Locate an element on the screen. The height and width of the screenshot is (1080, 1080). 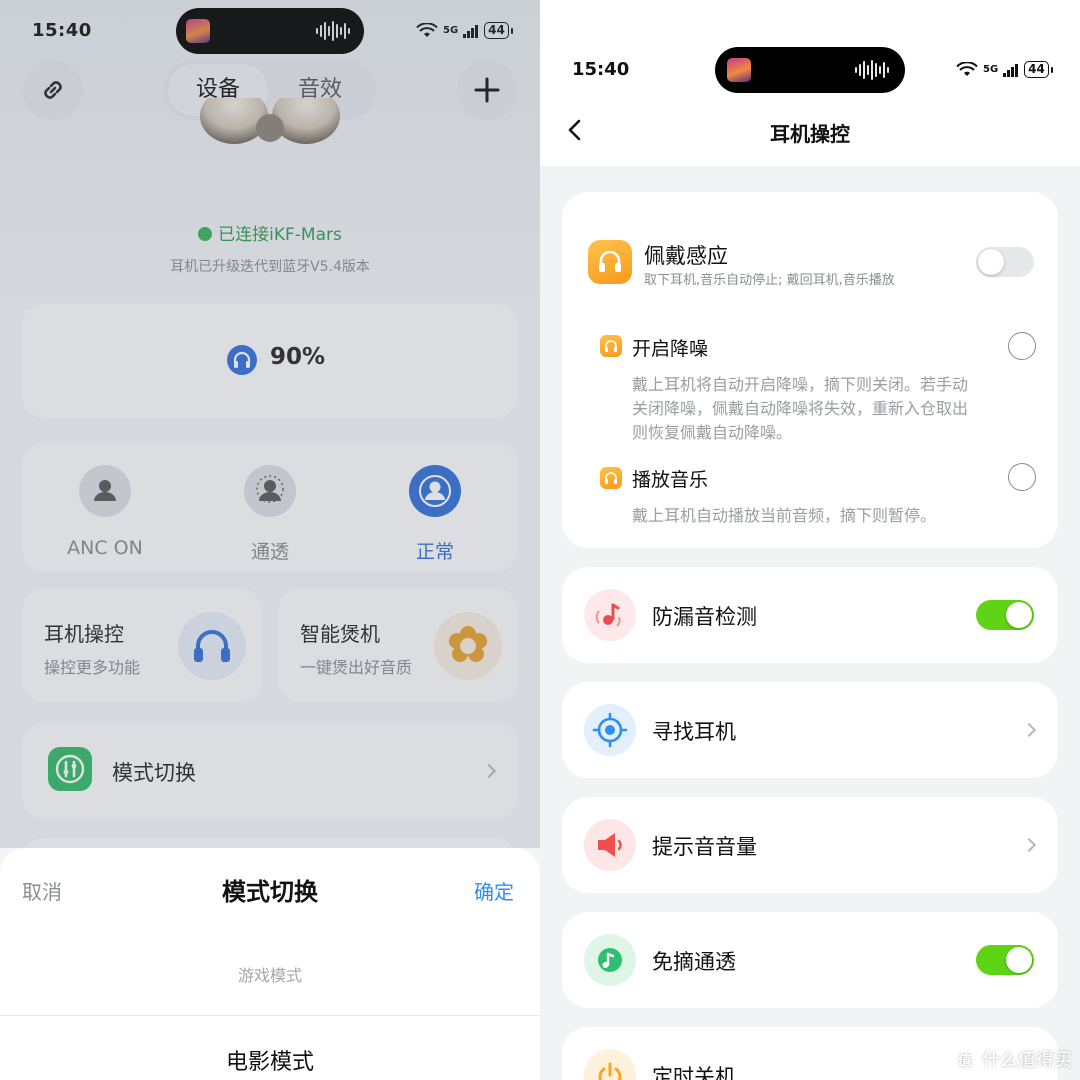
battery-card: 90% is located at coordinates (270, 361).